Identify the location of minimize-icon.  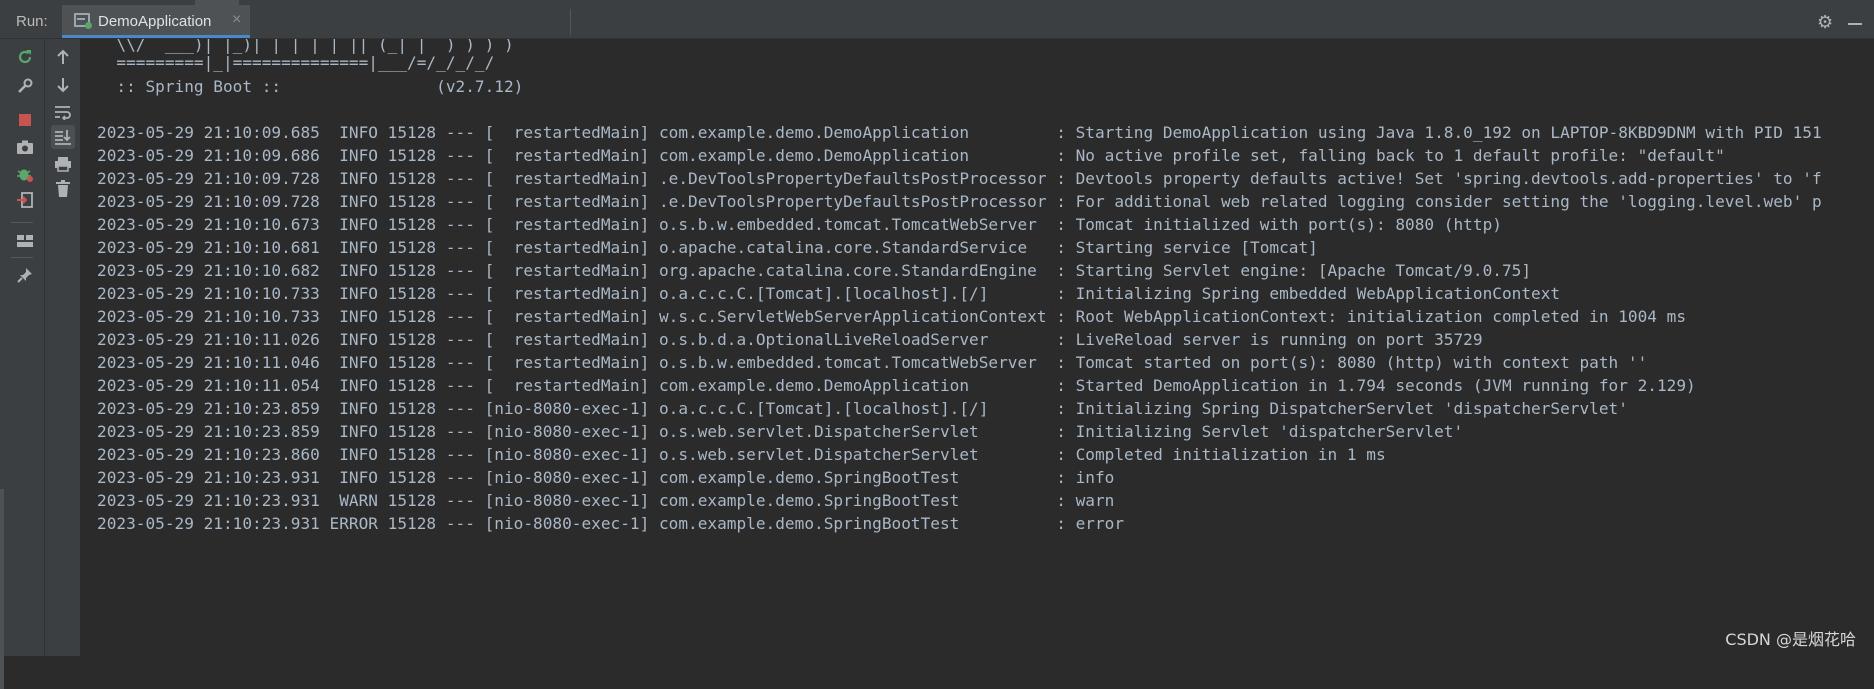
(1855, 24).